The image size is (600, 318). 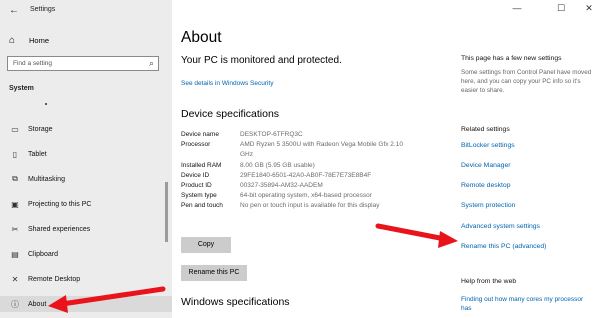 I want to click on arrow-to-advanced-system-settings, so click(x=416, y=235).